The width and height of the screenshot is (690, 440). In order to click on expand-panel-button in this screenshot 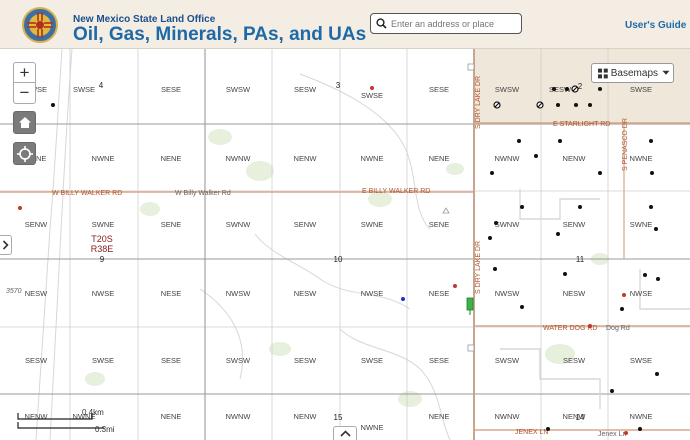, I will do `click(6, 245)`.